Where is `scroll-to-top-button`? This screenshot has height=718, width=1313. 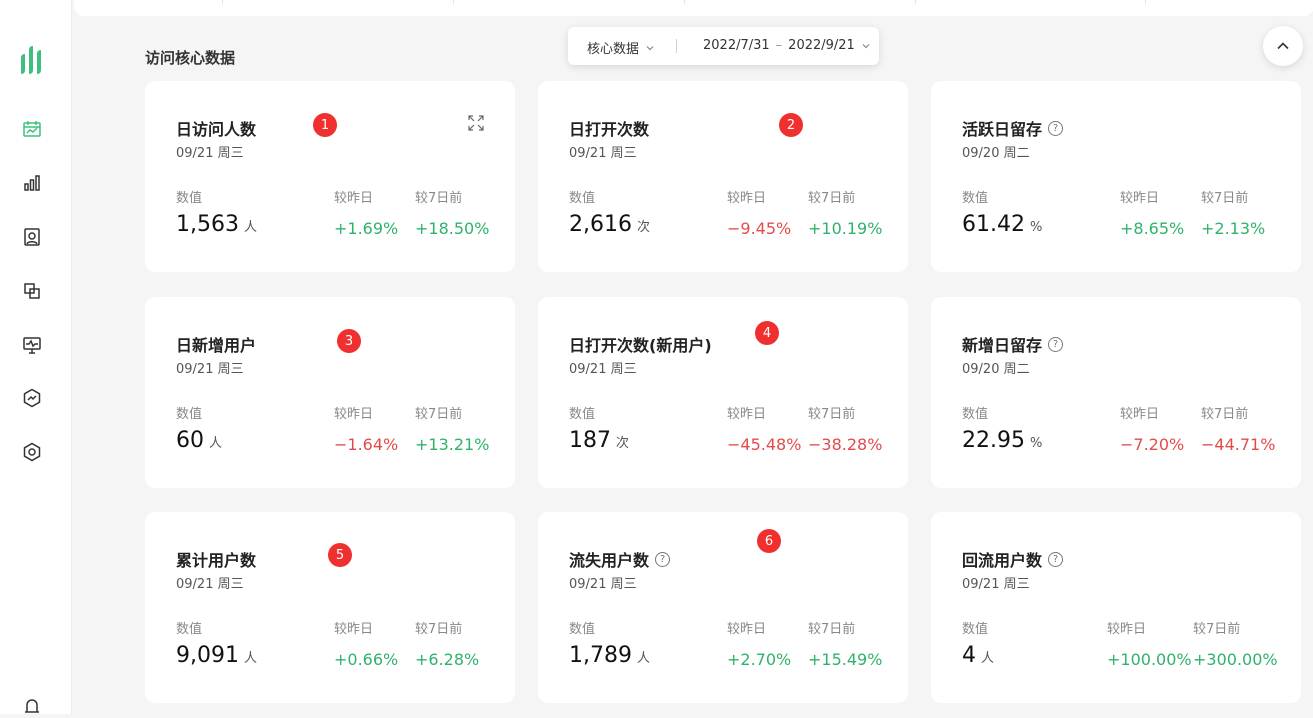
scroll-to-top-button is located at coordinates (1283, 46).